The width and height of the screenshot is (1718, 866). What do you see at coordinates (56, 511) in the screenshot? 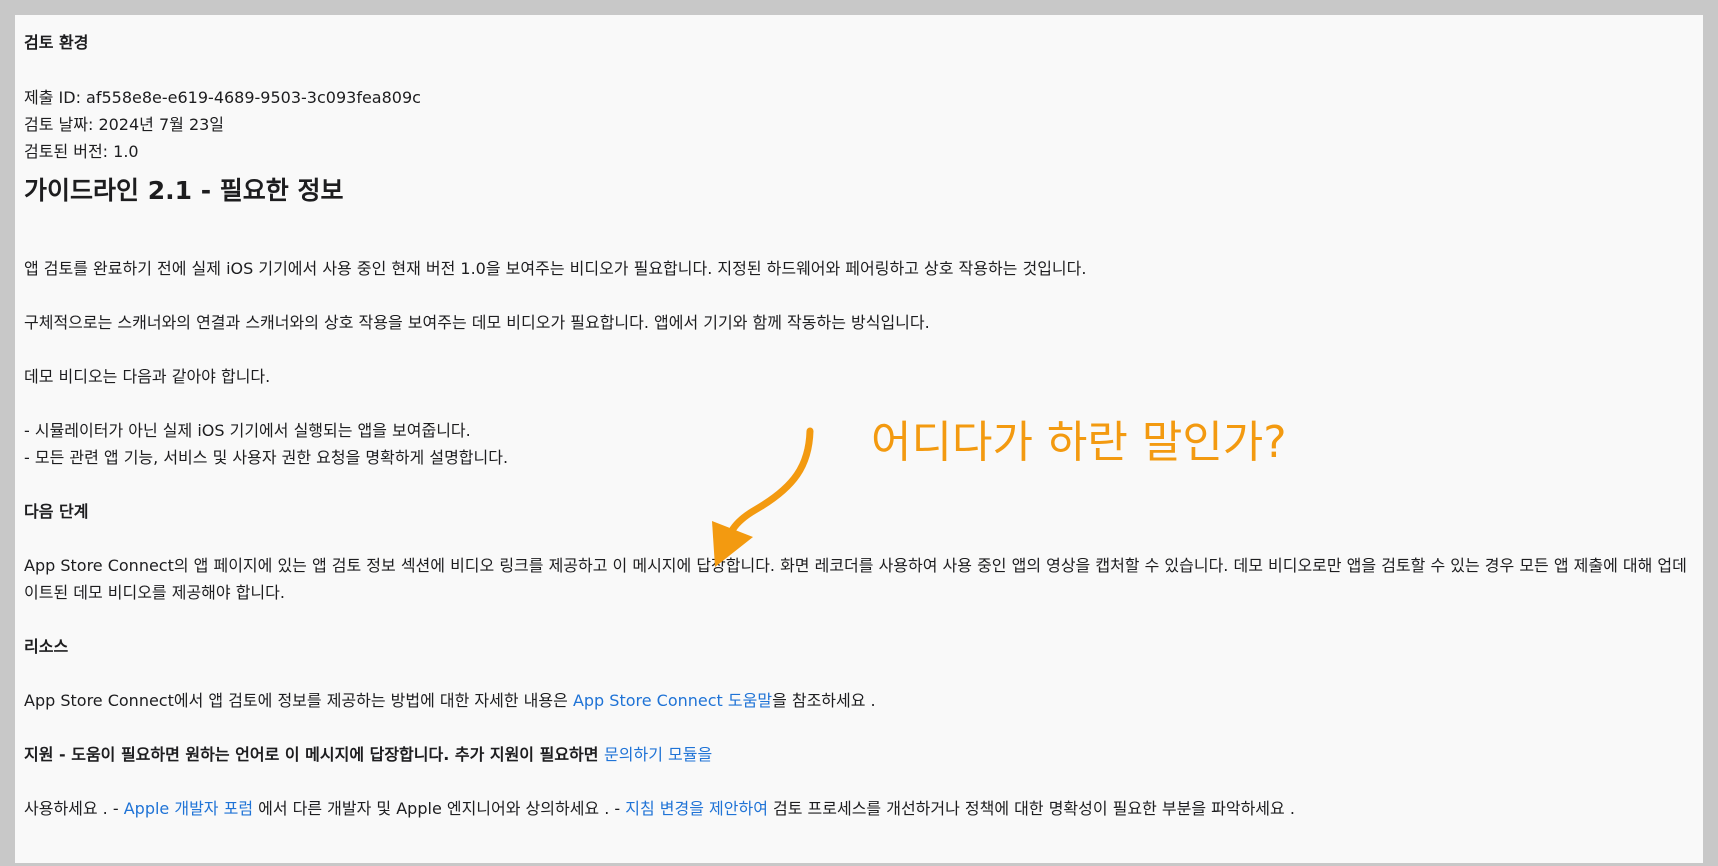
I see `next-steps-heading: 다음 단계` at bounding box center [56, 511].